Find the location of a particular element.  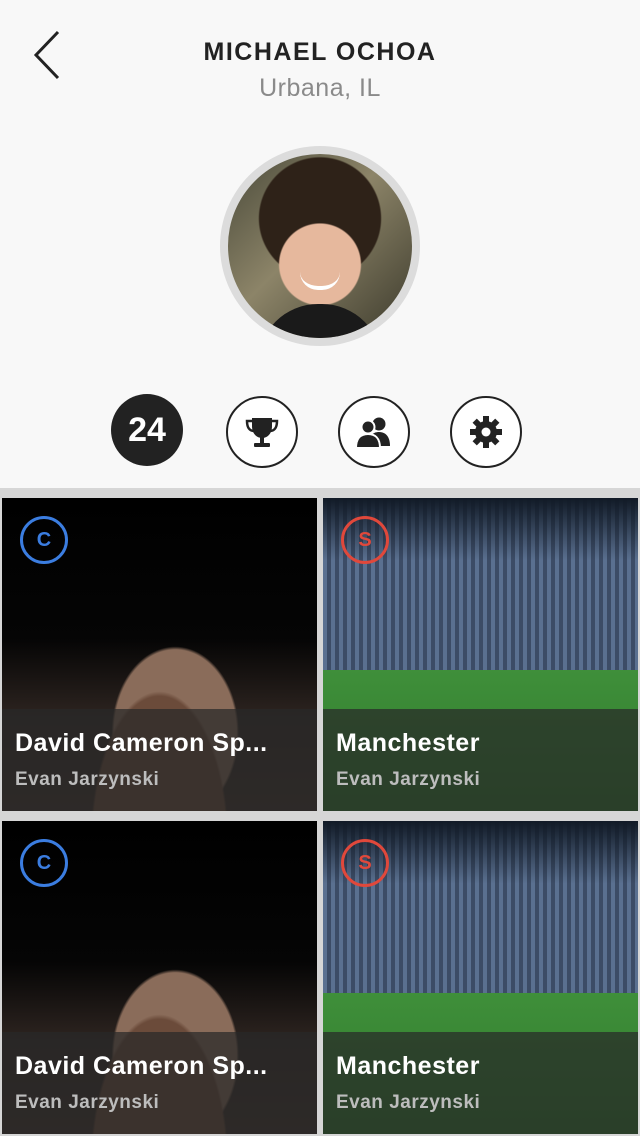

gear-icon is located at coordinates (486, 432).